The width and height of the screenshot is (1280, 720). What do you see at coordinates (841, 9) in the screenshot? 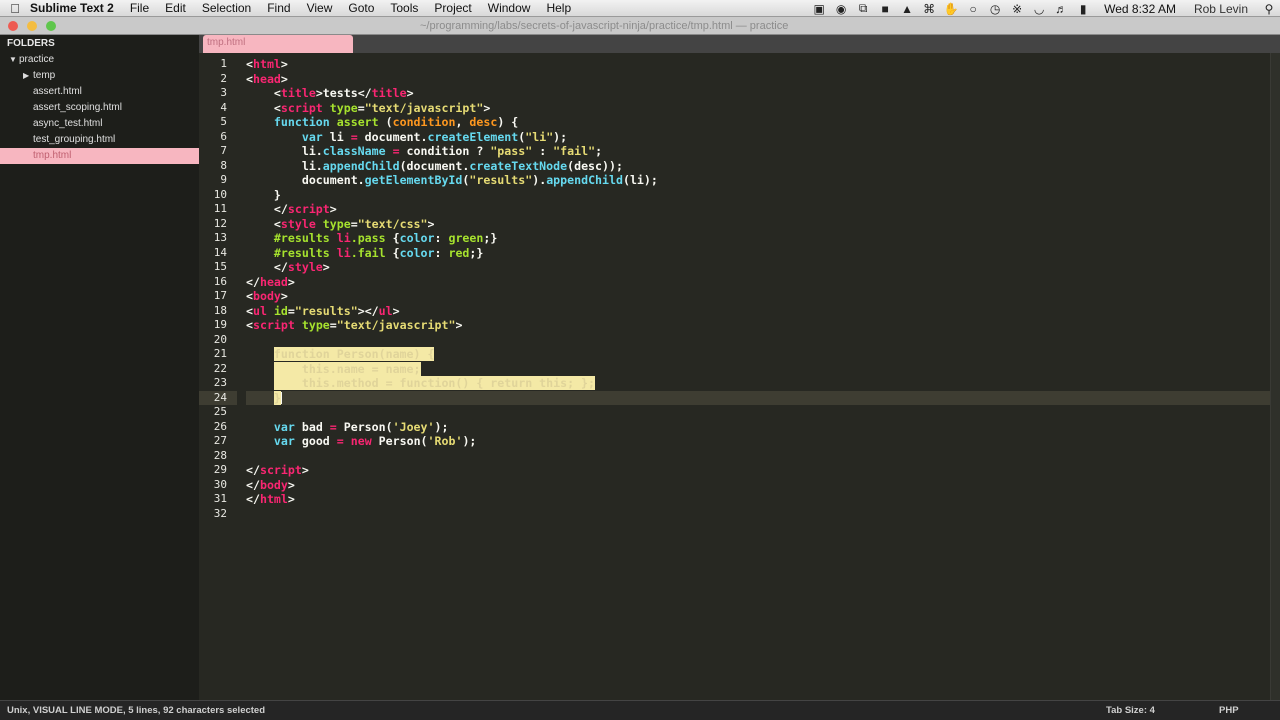
I see `evernote-icon: ◉` at bounding box center [841, 9].